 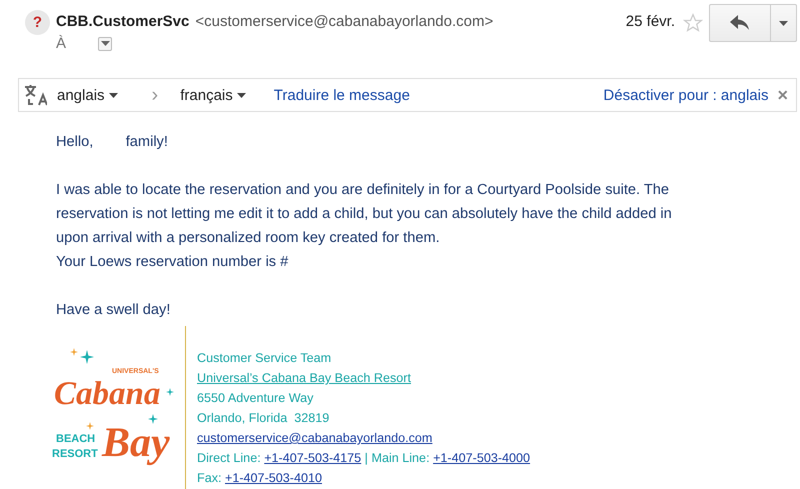 I want to click on signature-line: Direct Line: +1-407-503-4175 | Main Line: +1-407-503-4000, so click(x=363, y=458).